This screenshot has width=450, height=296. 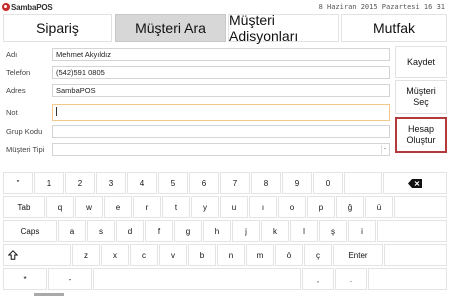 I want to click on key-l: l, so click(x=304, y=231).